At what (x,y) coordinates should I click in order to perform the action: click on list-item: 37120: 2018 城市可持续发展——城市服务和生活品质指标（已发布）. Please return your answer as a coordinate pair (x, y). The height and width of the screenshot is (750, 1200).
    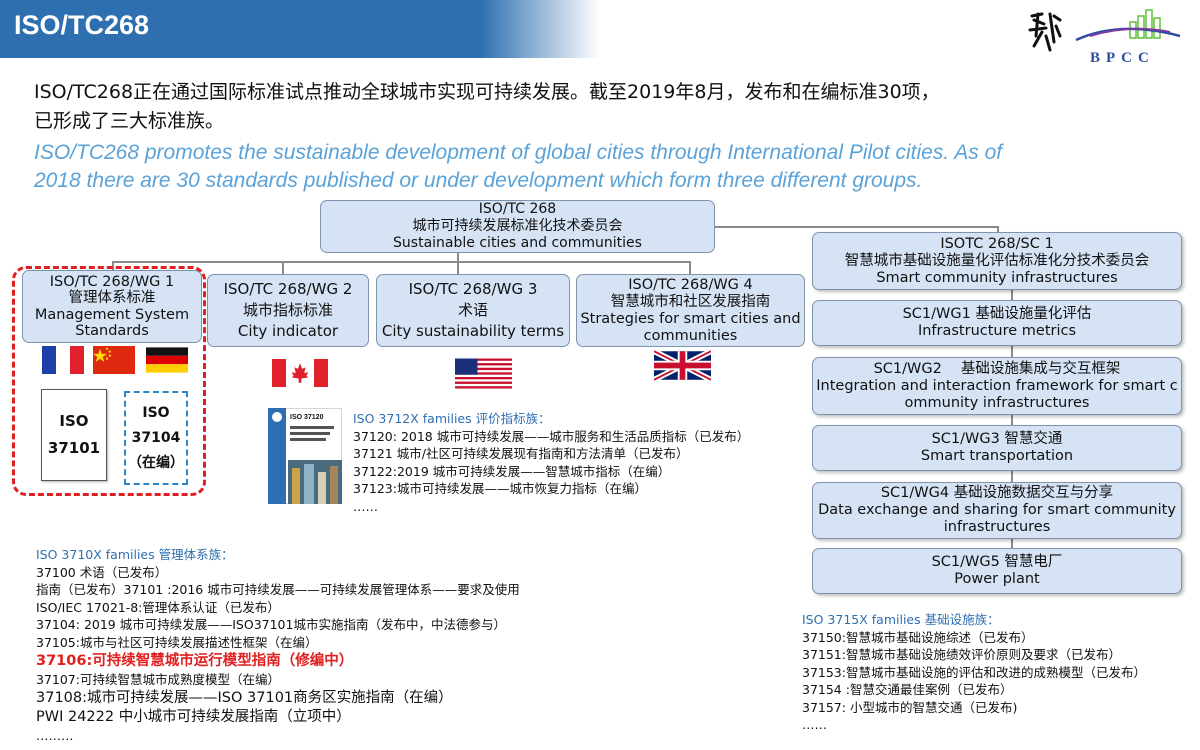
    Looking at the image, I should click on (551, 436).